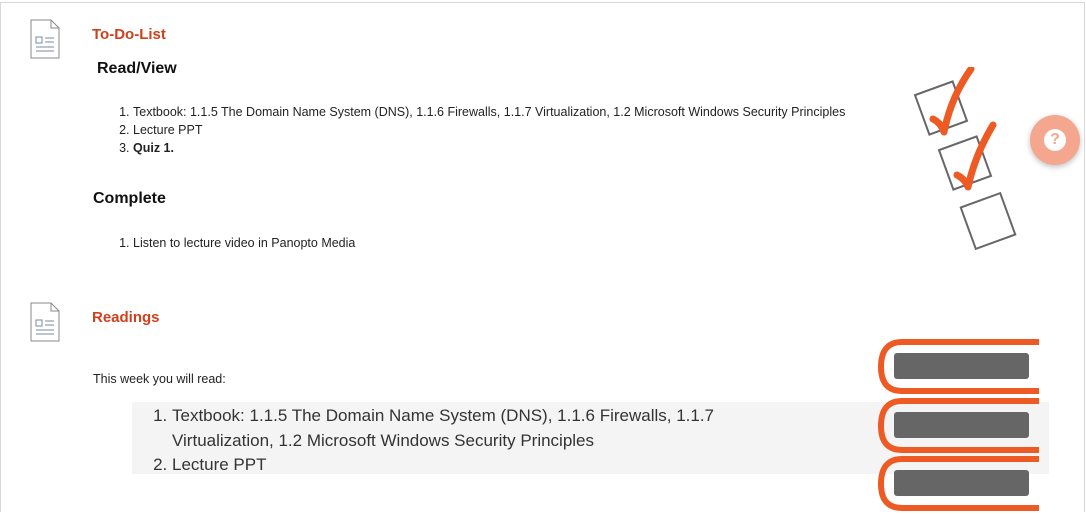 This screenshot has width=1086, height=514. I want to click on checklist-illustration, so click(965, 159).